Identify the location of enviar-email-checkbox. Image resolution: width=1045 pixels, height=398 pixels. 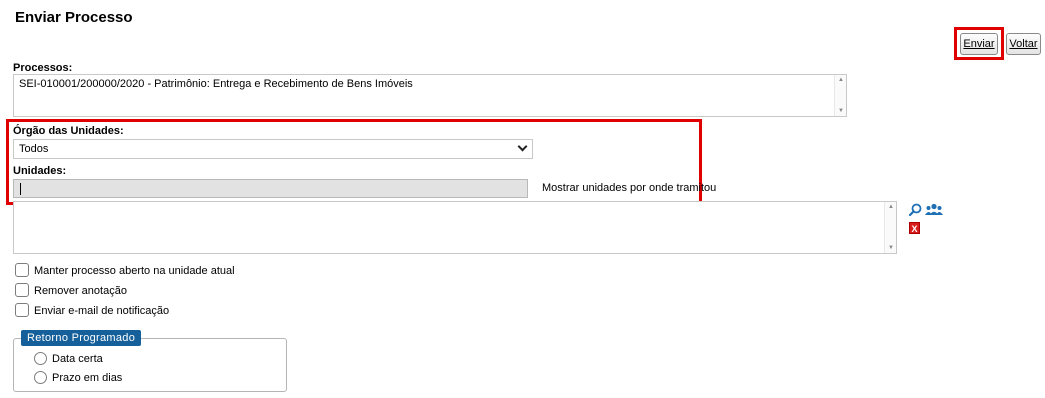
(22, 310).